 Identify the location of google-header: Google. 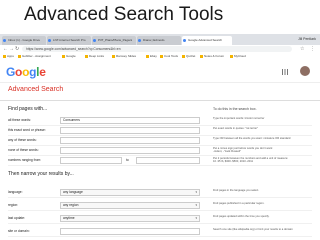
(160, 71).